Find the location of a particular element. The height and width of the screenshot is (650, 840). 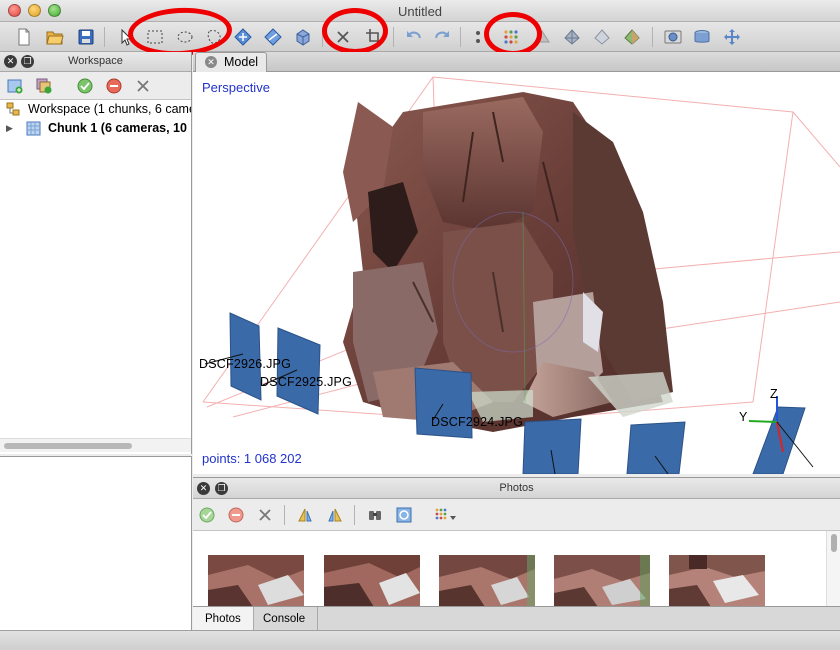

workspace-panel-header: ✕ ❐ Workspace is located at coordinates (95, 62).